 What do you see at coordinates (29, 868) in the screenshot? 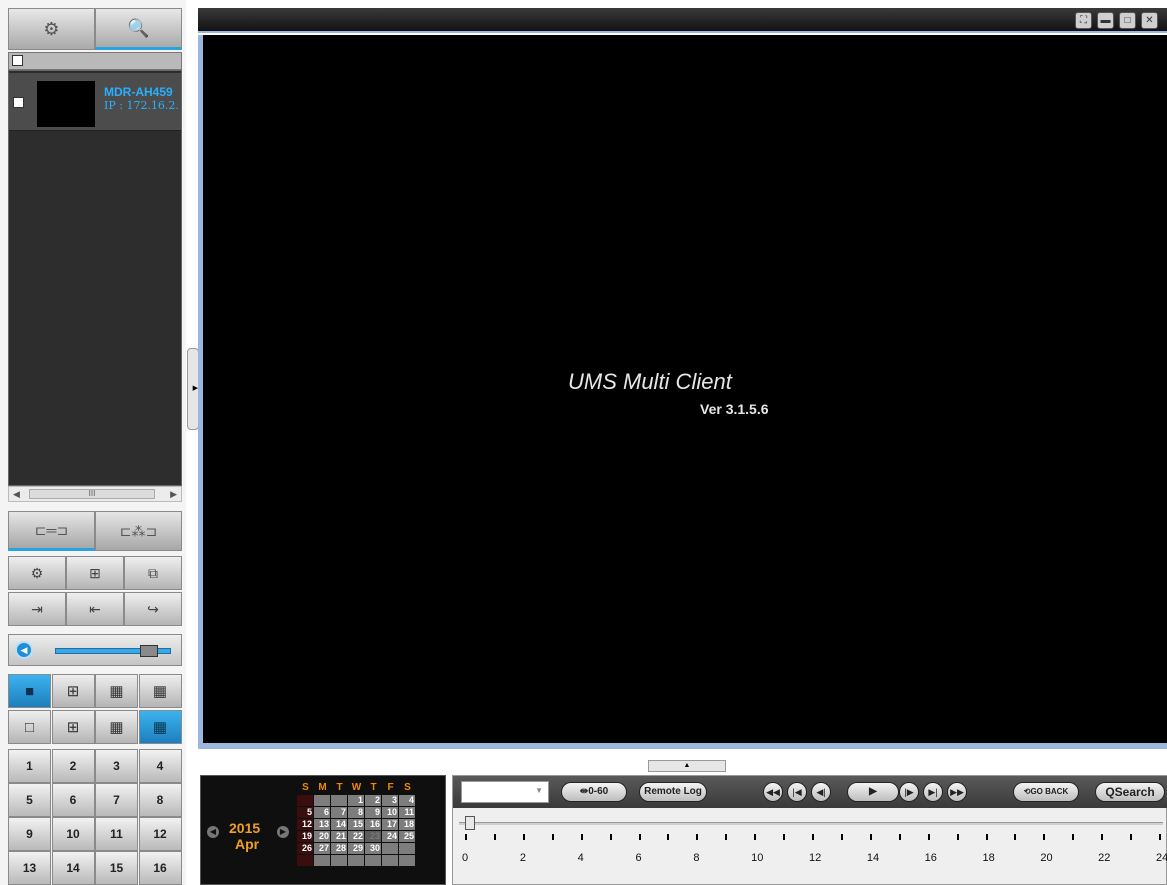
I see `channel-button: 13` at bounding box center [29, 868].